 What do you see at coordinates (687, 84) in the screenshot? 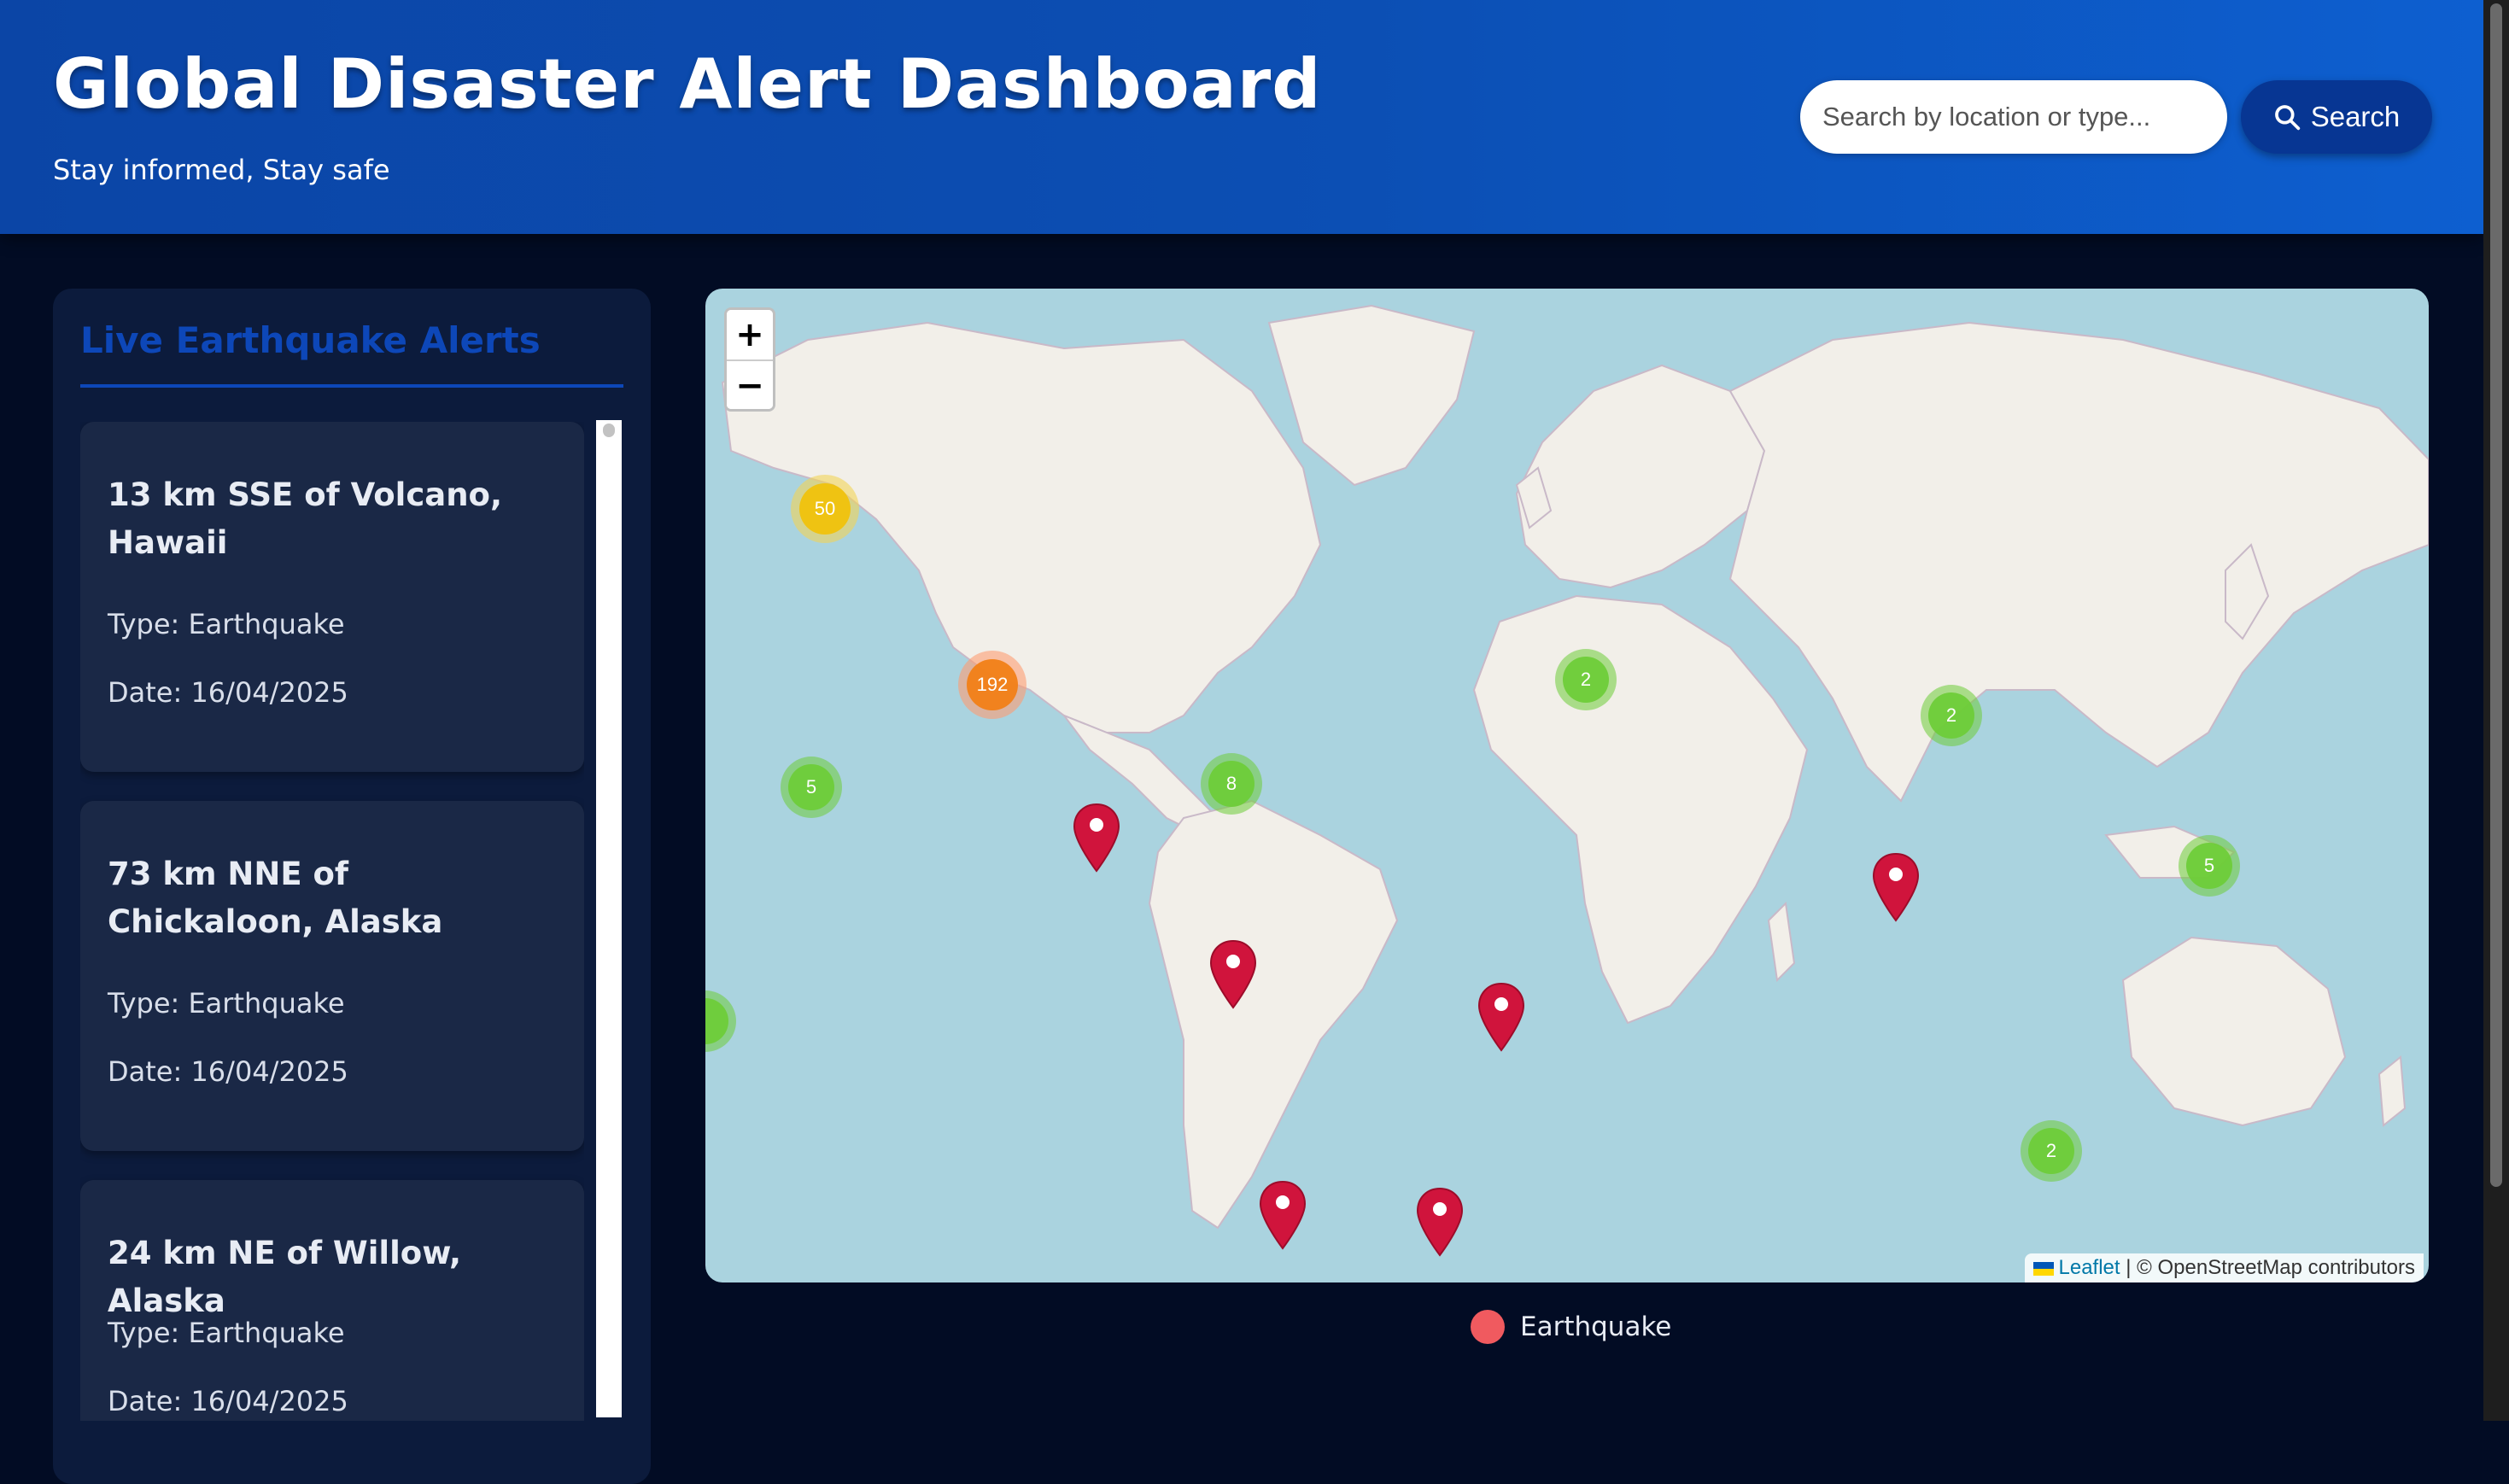
I see `page-title: Global Disaster Alert Dashboard` at bounding box center [687, 84].